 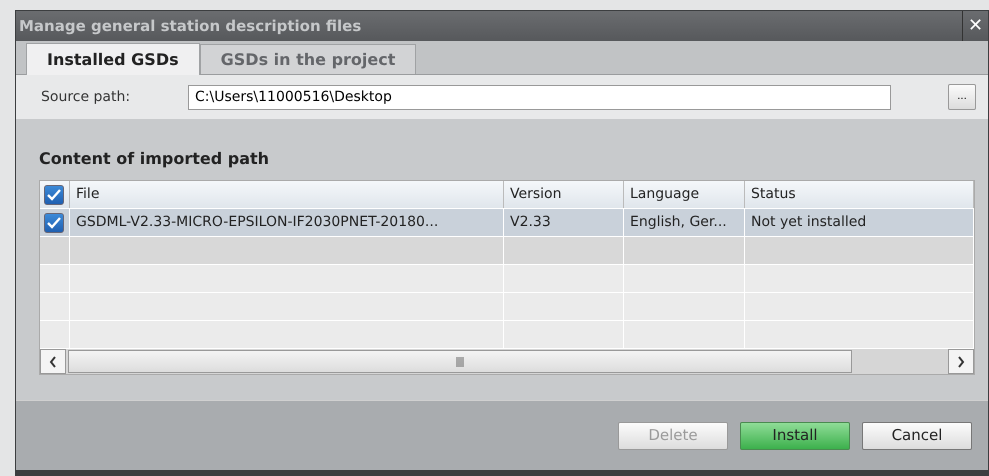 What do you see at coordinates (795, 436) in the screenshot?
I see `dialog-button: Install` at bounding box center [795, 436].